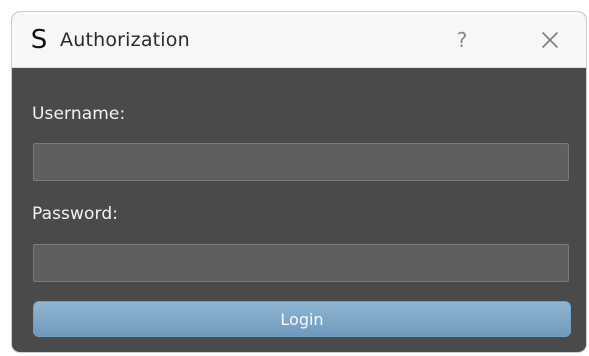 The image size is (589, 356). I want to click on password-input, so click(301, 263).